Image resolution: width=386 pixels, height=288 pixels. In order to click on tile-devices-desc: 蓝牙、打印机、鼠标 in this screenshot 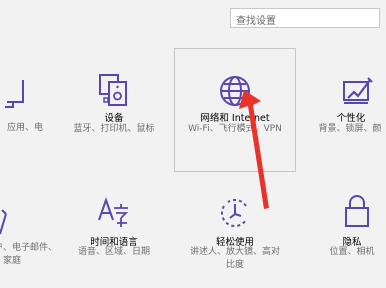, I will do `click(114, 129)`.